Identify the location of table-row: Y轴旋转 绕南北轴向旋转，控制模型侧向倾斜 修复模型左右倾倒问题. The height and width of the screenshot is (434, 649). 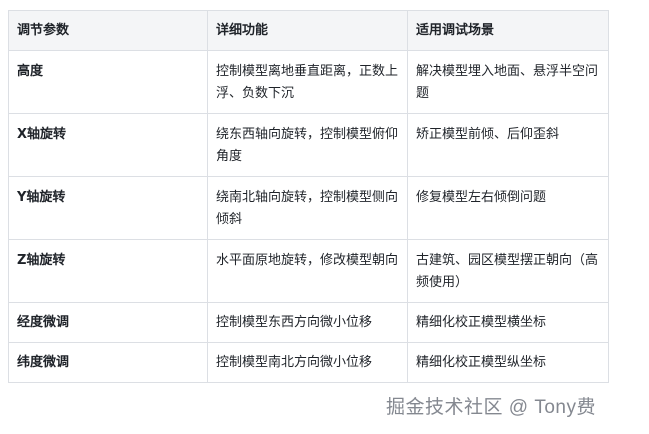
(308, 208).